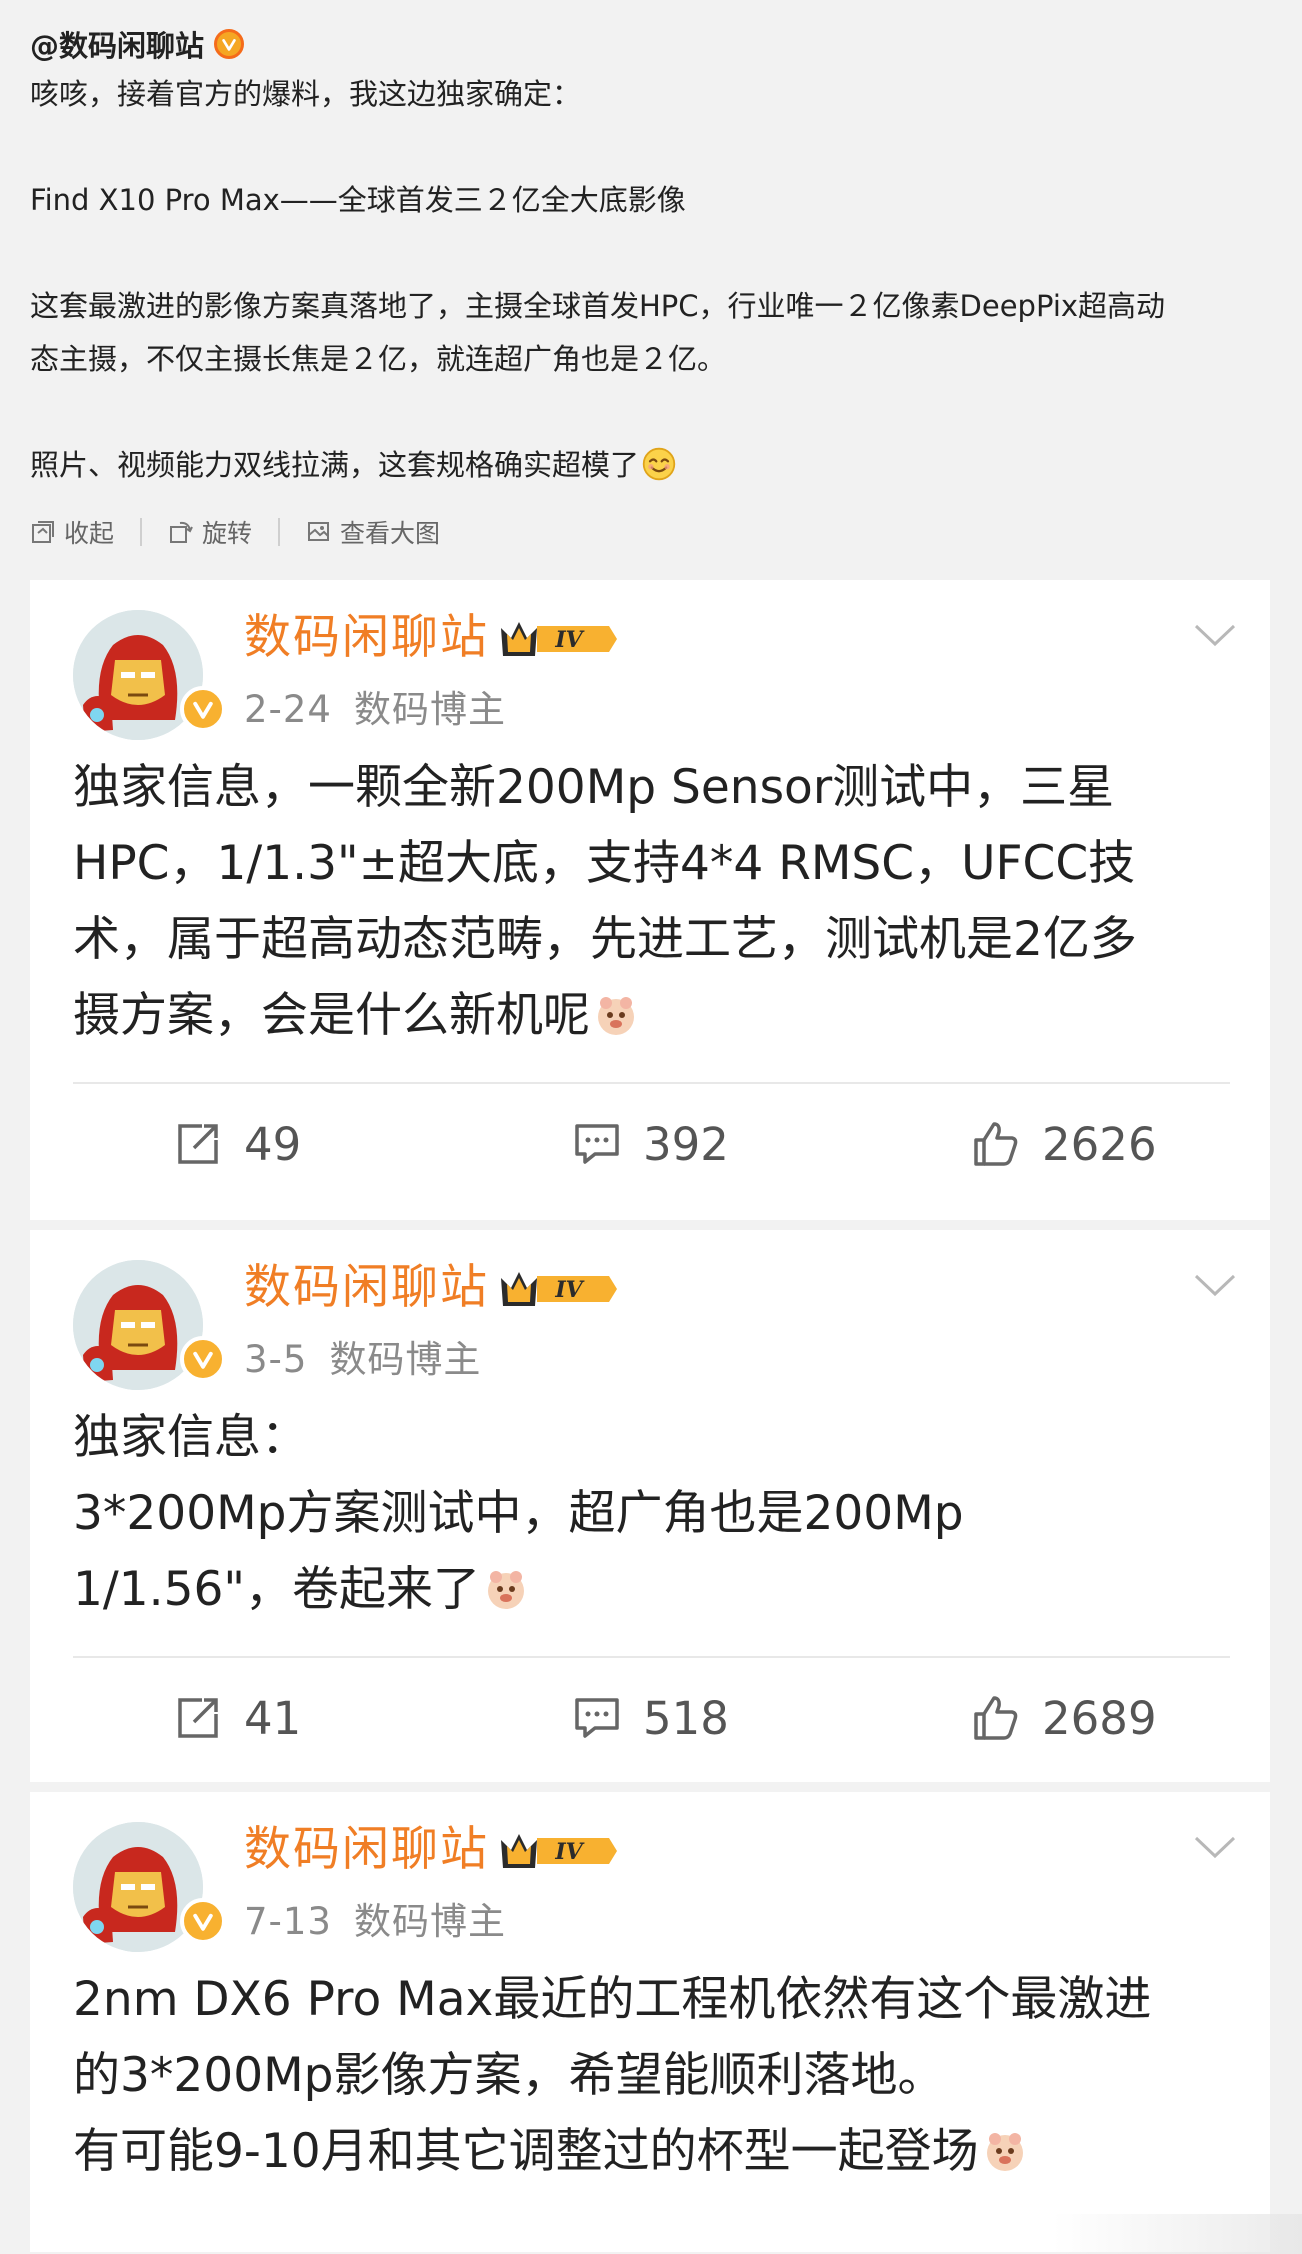 The width and height of the screenshot is (1302, 2254). I want to click on comment-button: 392, so click(649, 1144).